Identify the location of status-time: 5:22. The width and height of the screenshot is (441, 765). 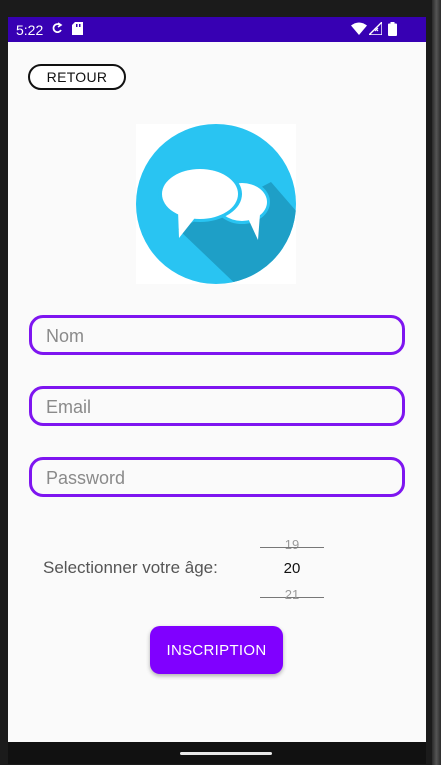
(30, 30).